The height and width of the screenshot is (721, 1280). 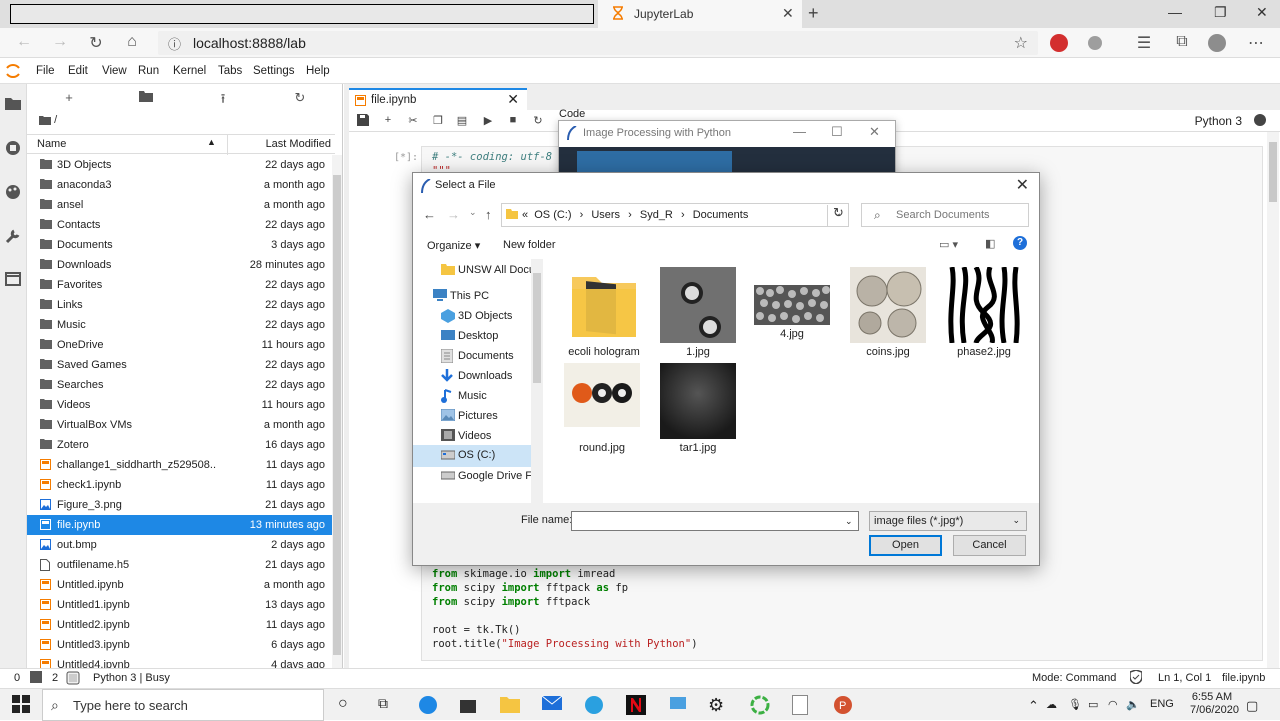 What do you see at coordinates (792, 303) in the screenshot?
I see `file-thumb: 4.jpg` at bounding box center [792, 303].